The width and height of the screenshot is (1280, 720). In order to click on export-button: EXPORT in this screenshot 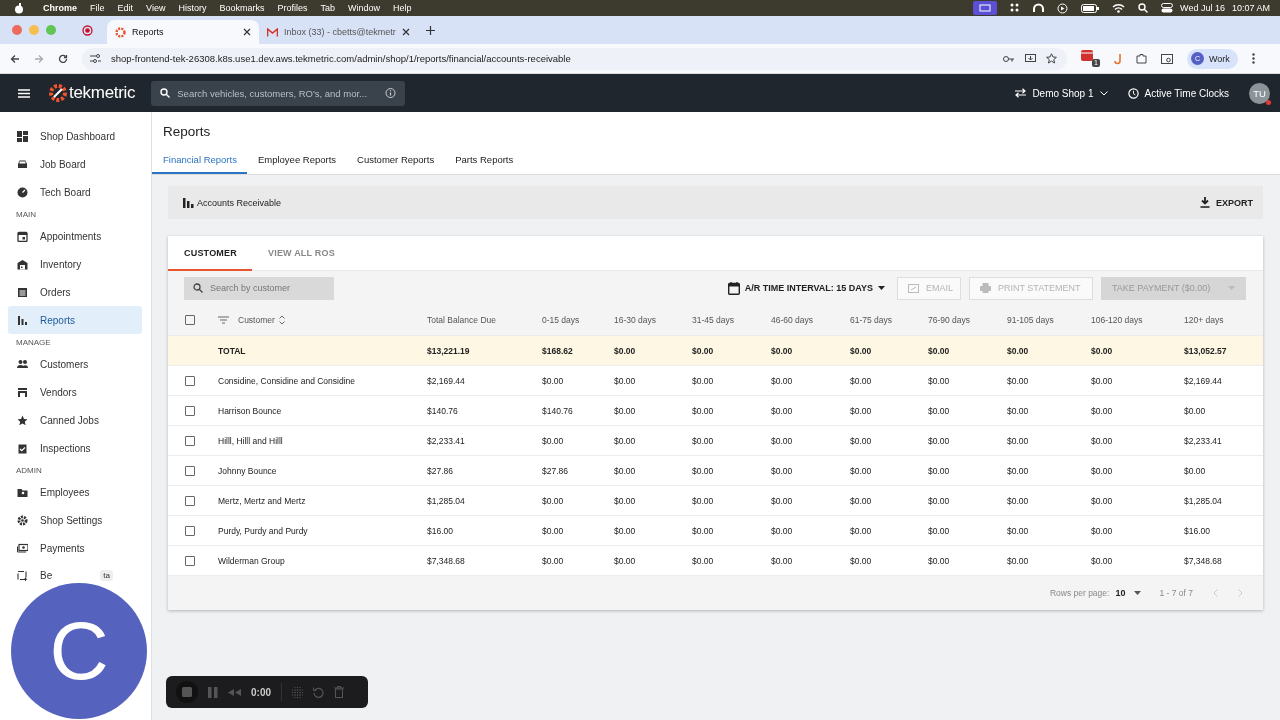, I will do `click(1226, 202)`.